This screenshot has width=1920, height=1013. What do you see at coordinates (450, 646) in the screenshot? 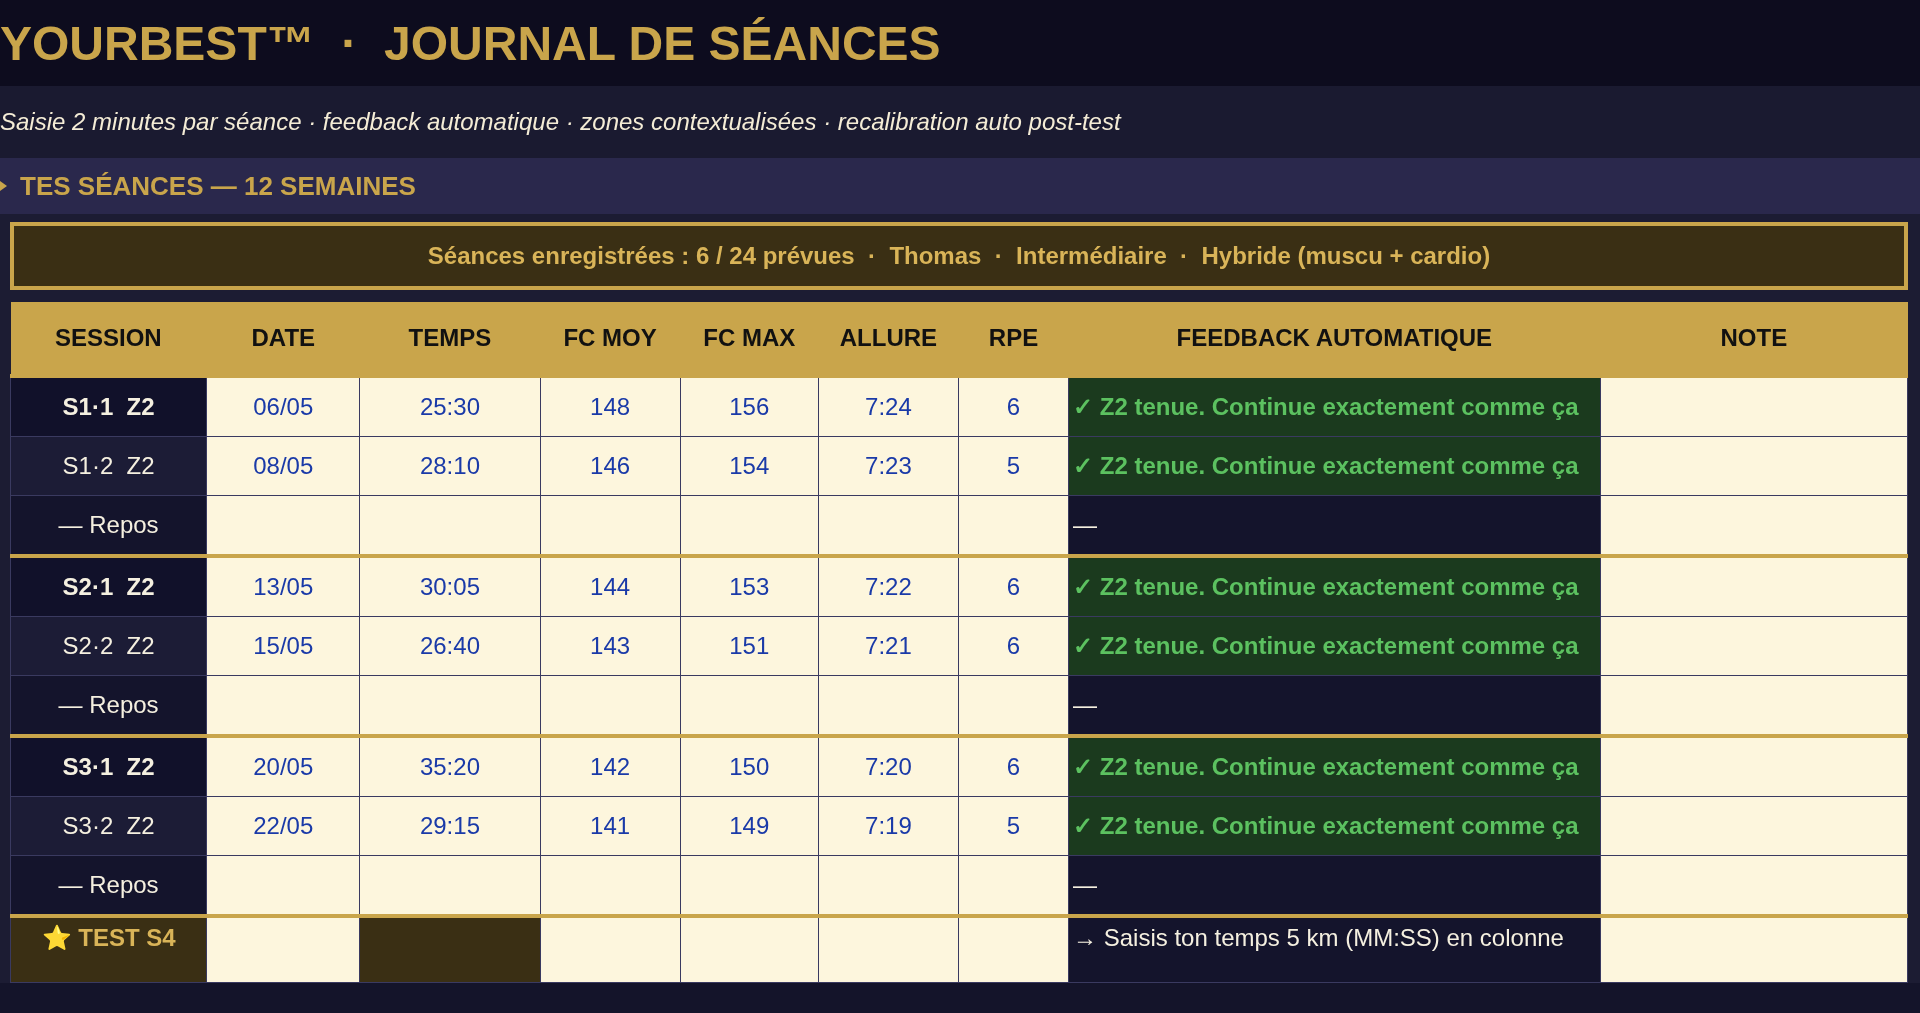
I see `table-cell: 26:40` at bounding box center [450, 646].